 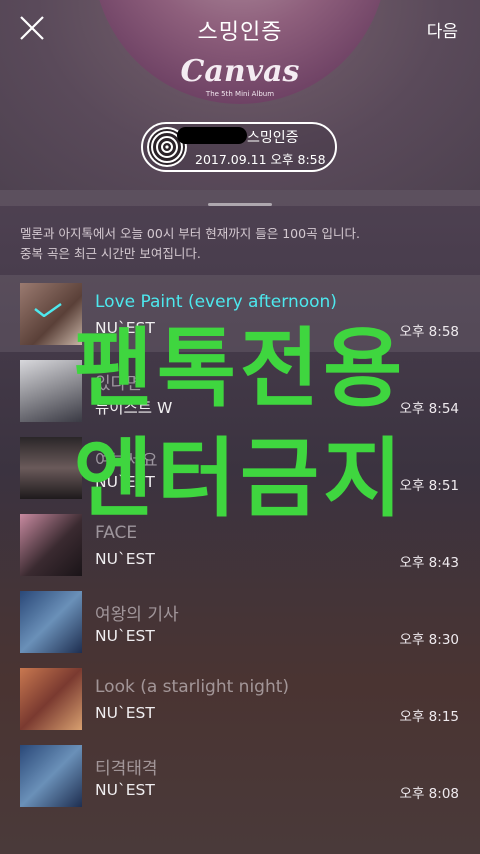 I want to click on song-title: 여왕의 기사, so click(x=137, y=615).